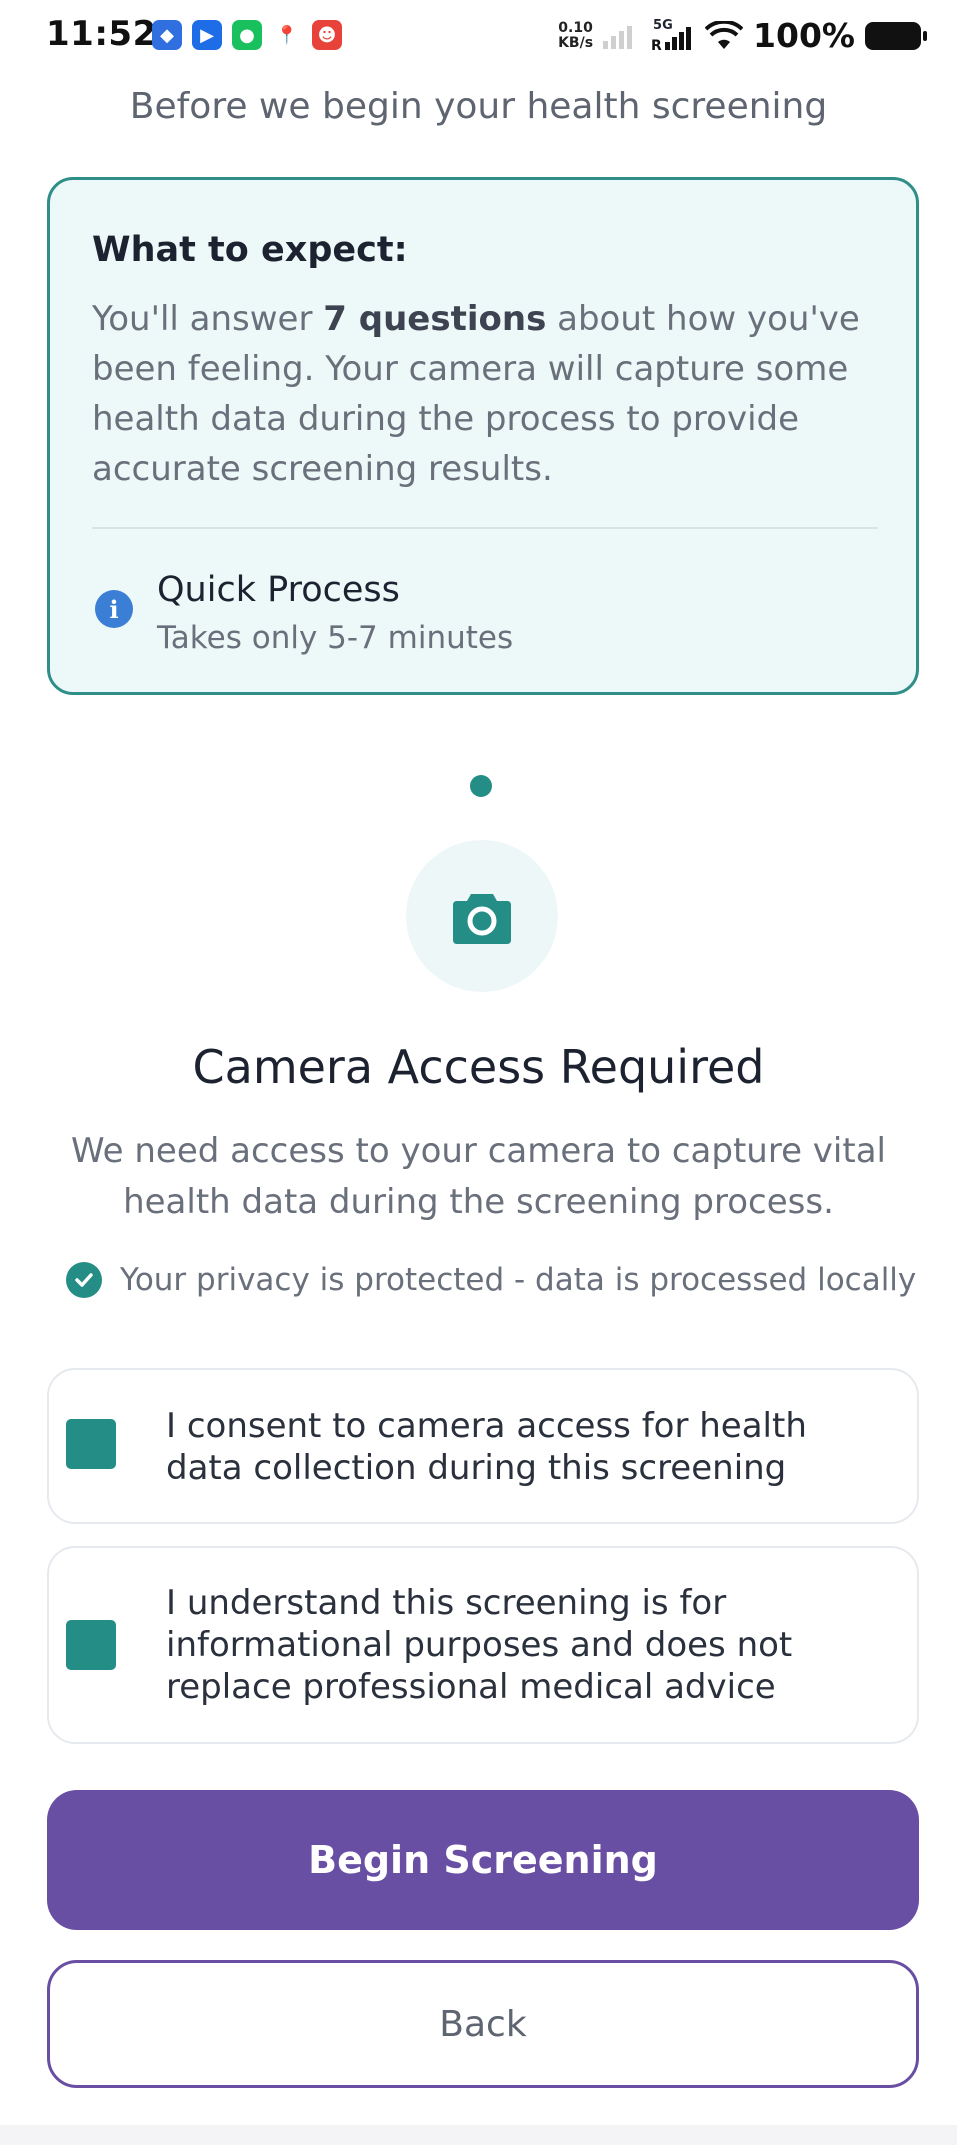 The image size is (957, 2145). What do you see at coordinates (478, 1067) in the screenshot?
I see `camera-access-title: Camera Access Required` at bounding box center [478, 1067].